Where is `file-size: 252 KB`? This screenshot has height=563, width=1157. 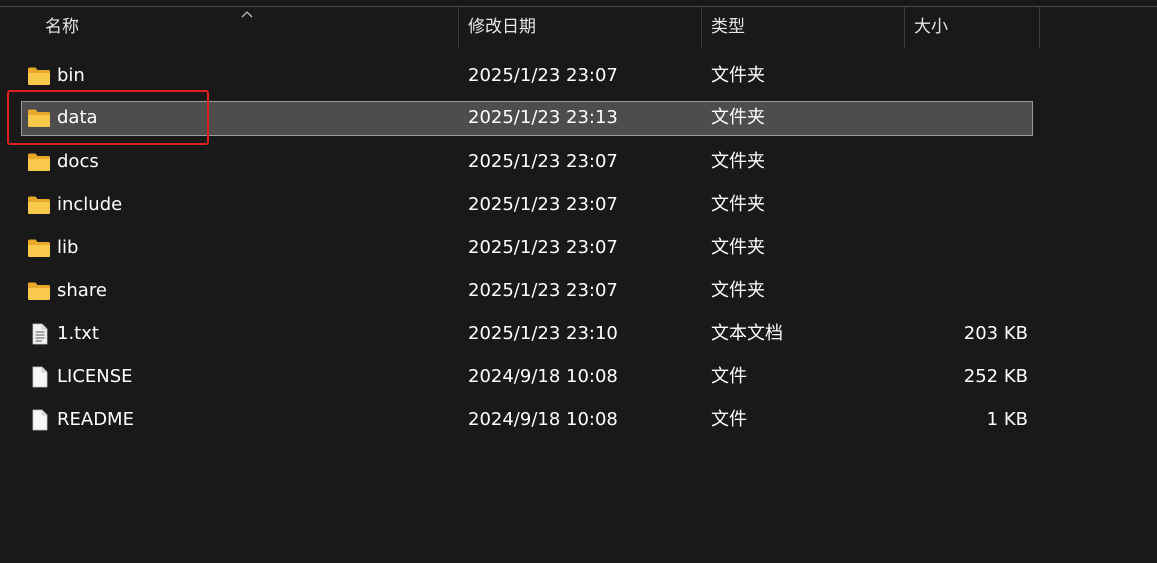 file-size: 252 KB is located at coordinates (995, 376).